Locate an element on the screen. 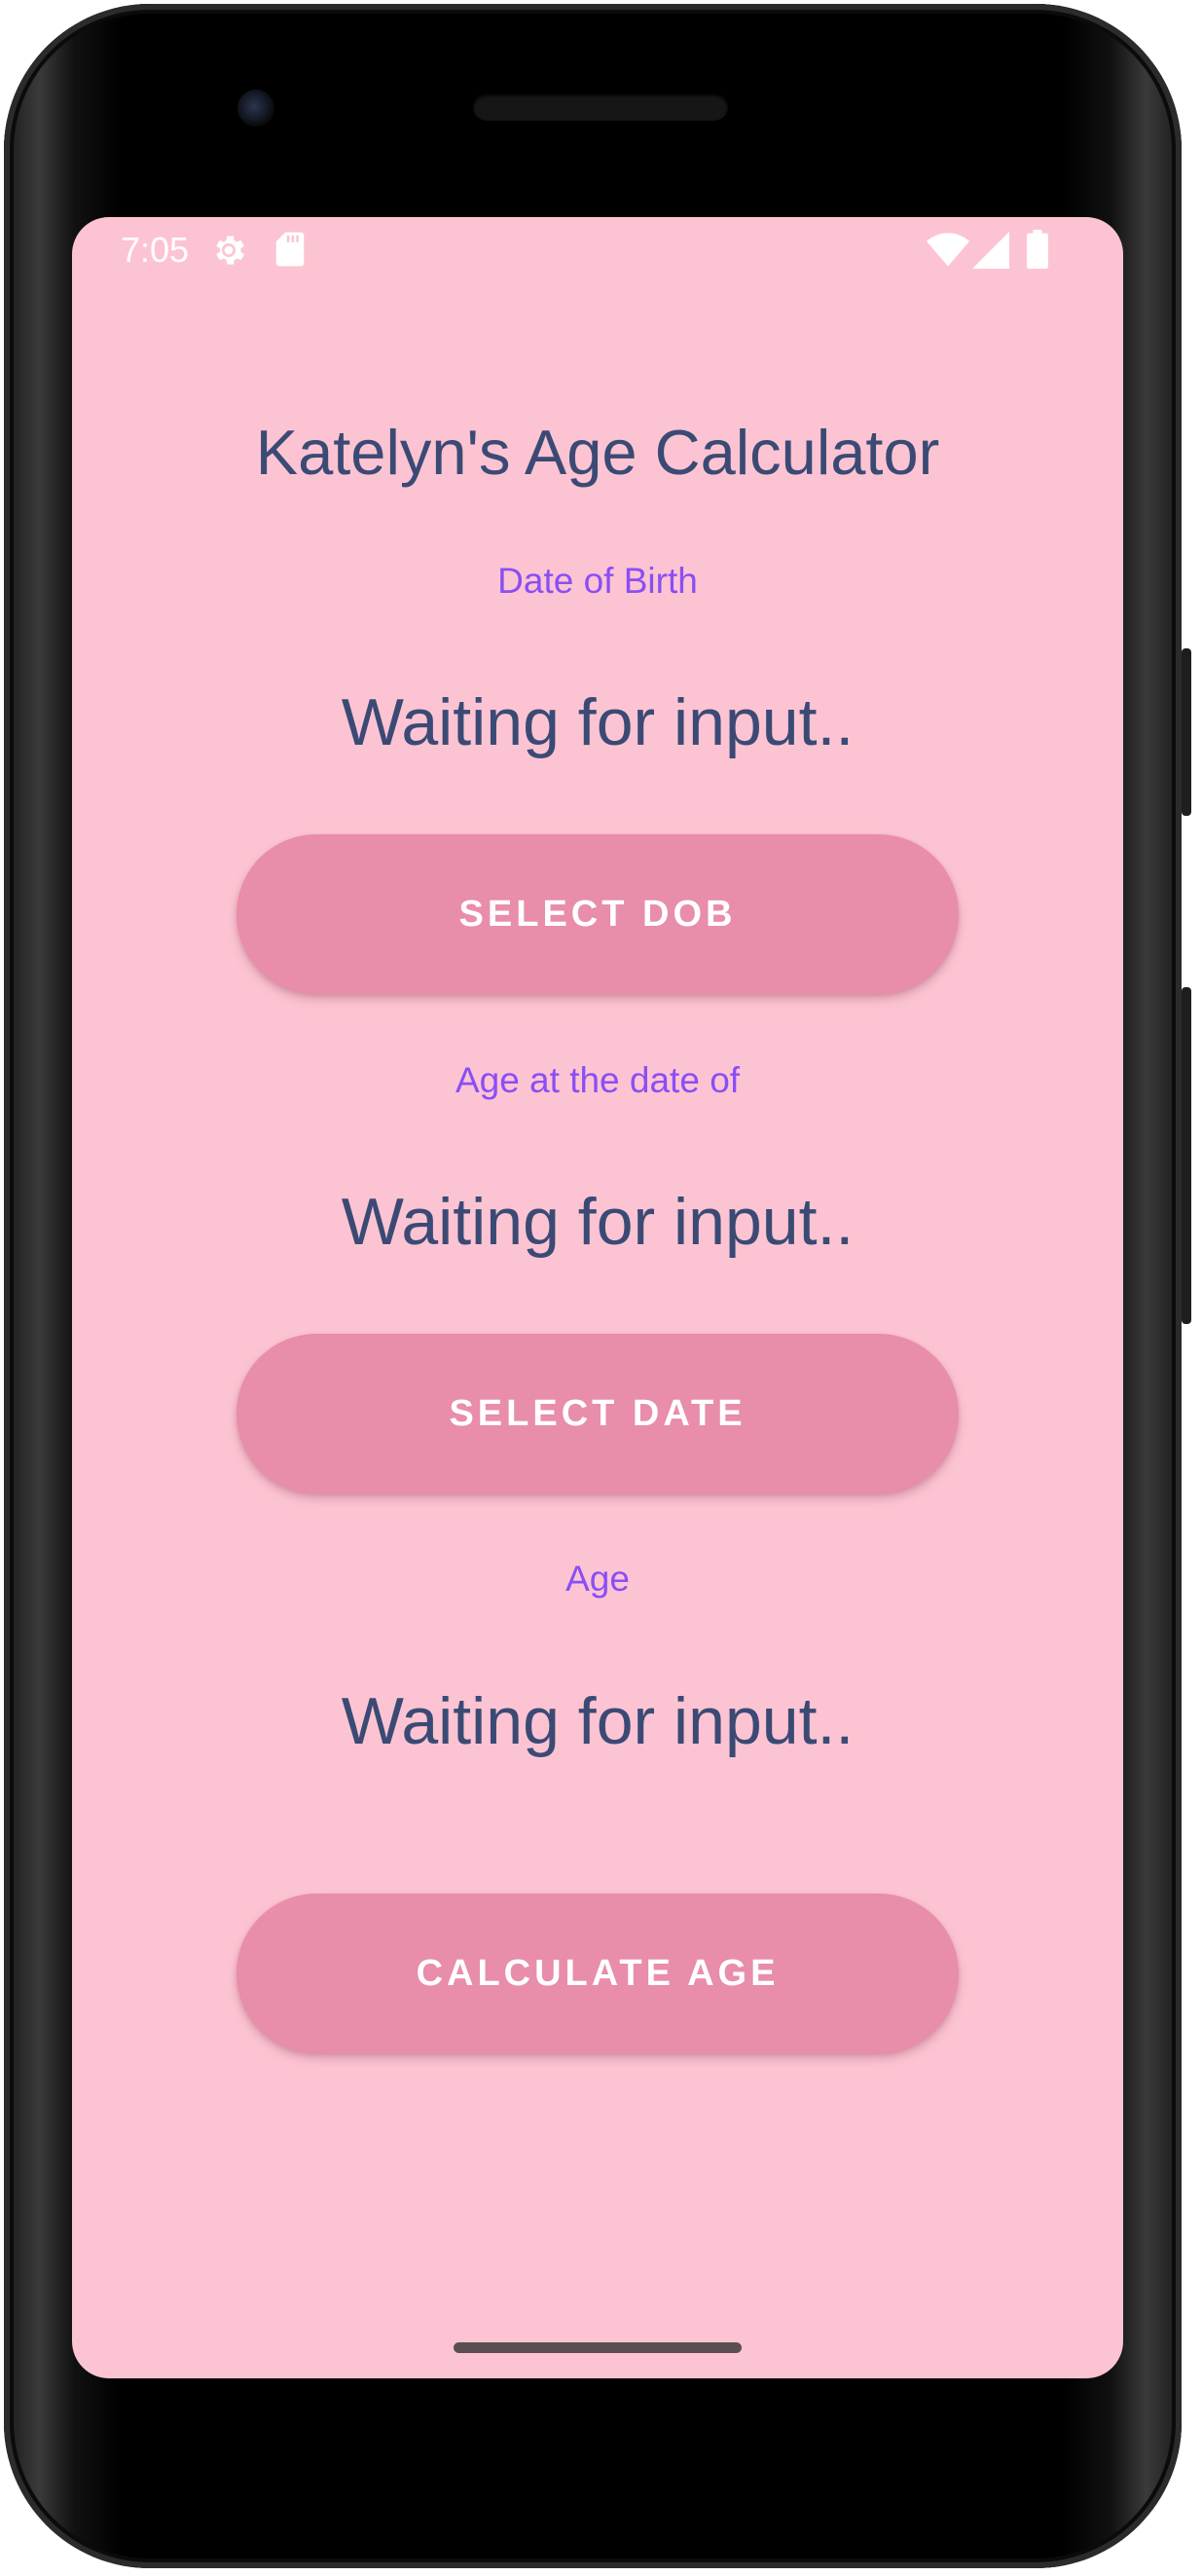  volume-button is located at coordinates (1186, 1155).